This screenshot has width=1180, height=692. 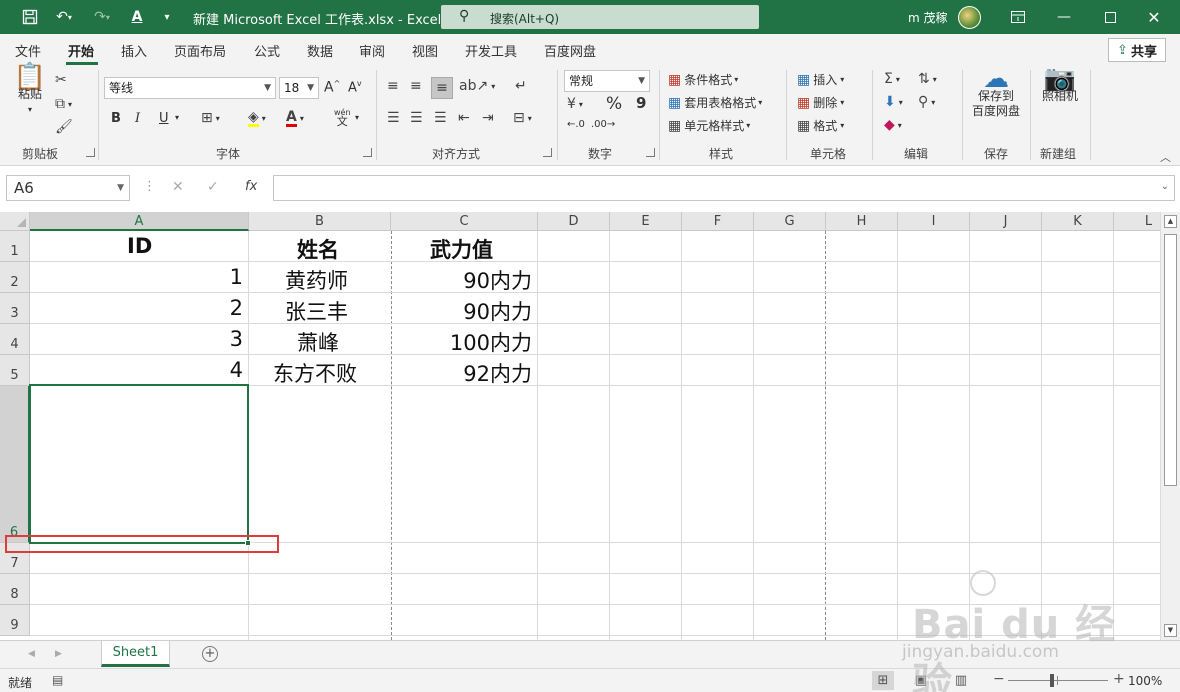 What do you see at coordinates (236, 370) in the screenshot?
I see `cell-a5: 4` at bounding box center [236, 370].